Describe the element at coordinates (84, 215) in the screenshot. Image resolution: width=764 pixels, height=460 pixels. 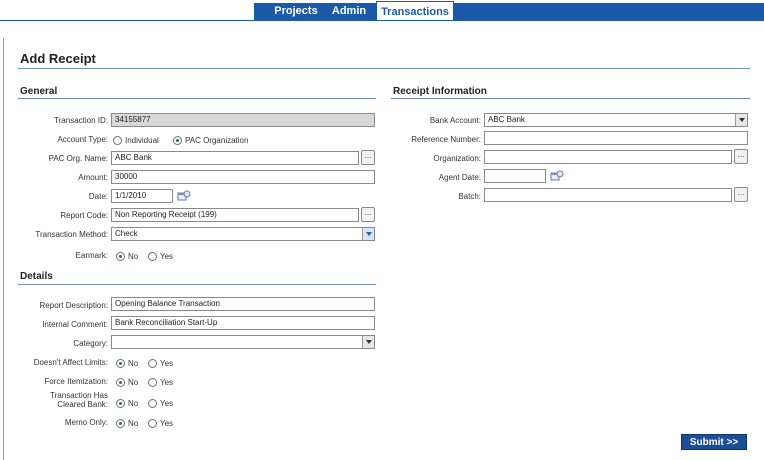
I see `report-code-label: Report Code:` at that location.